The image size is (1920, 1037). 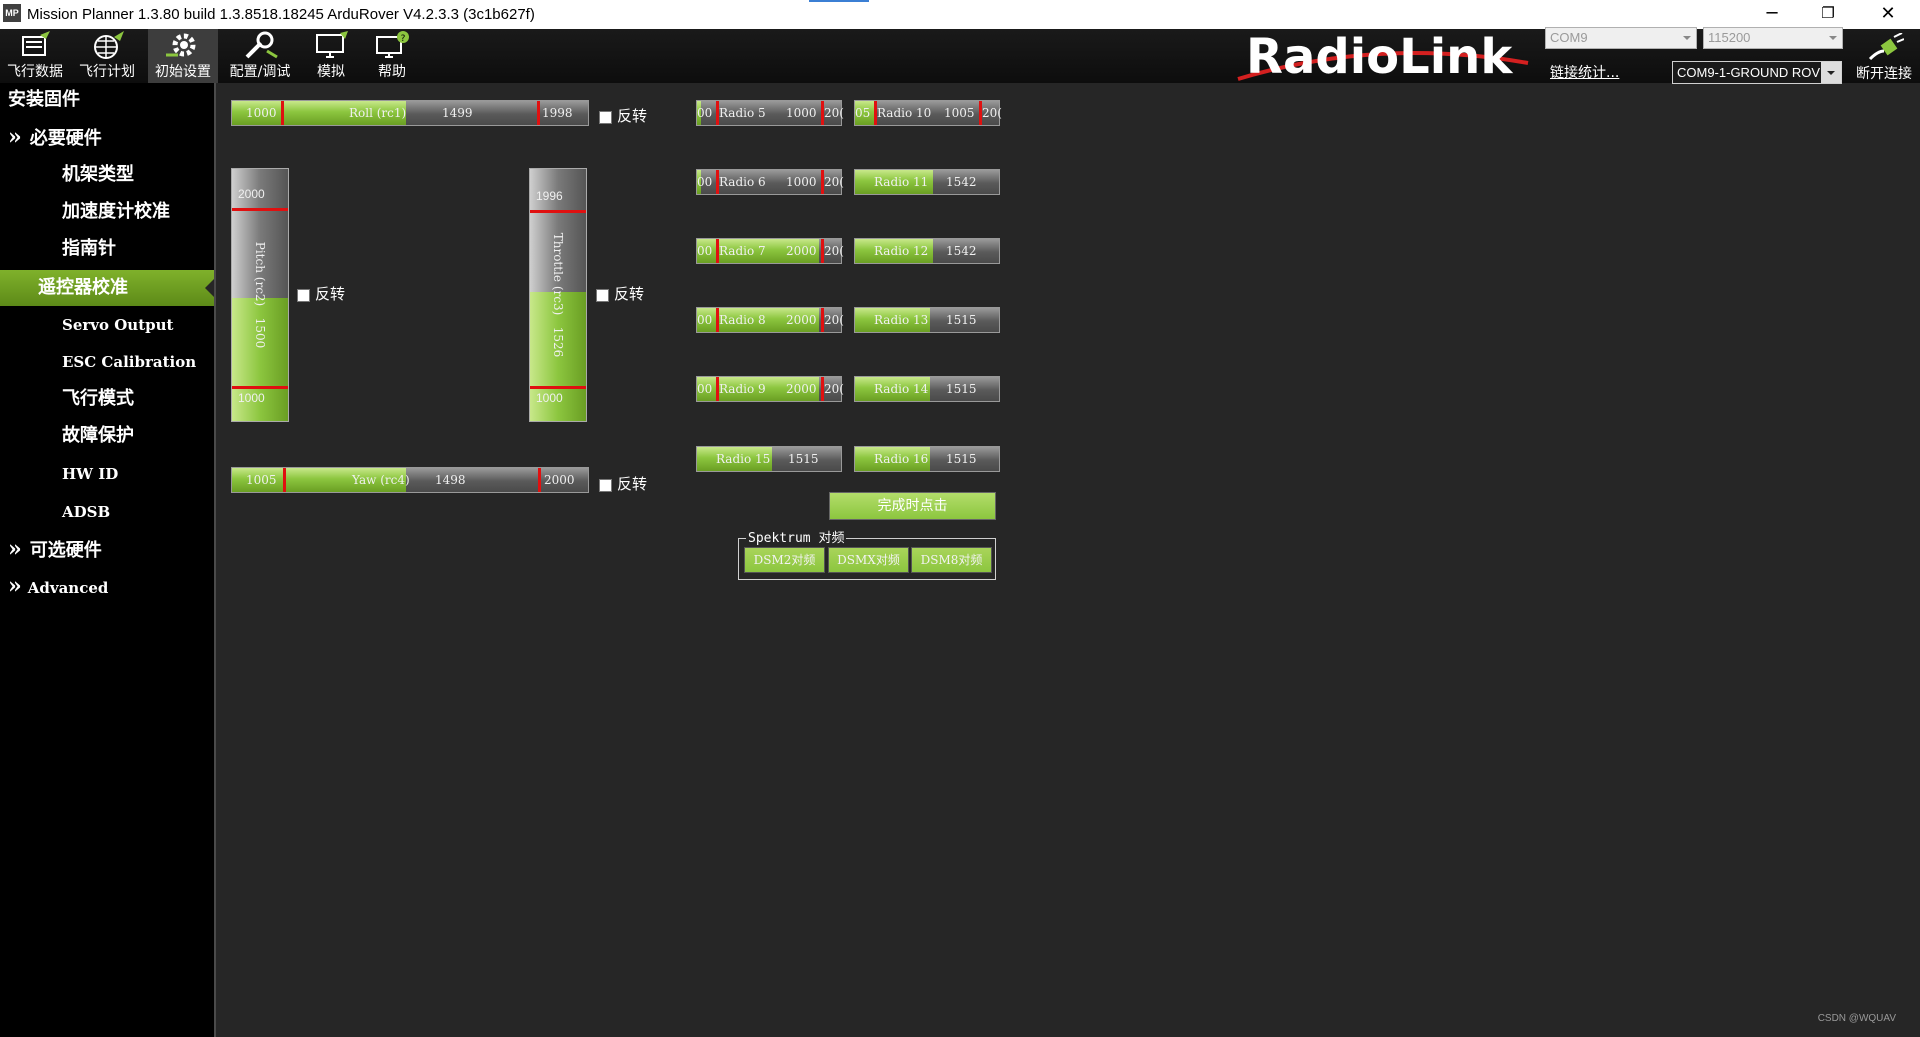 I want to click on radio-channel-bar: Radio 16 1515, so click(x=927, y=459).